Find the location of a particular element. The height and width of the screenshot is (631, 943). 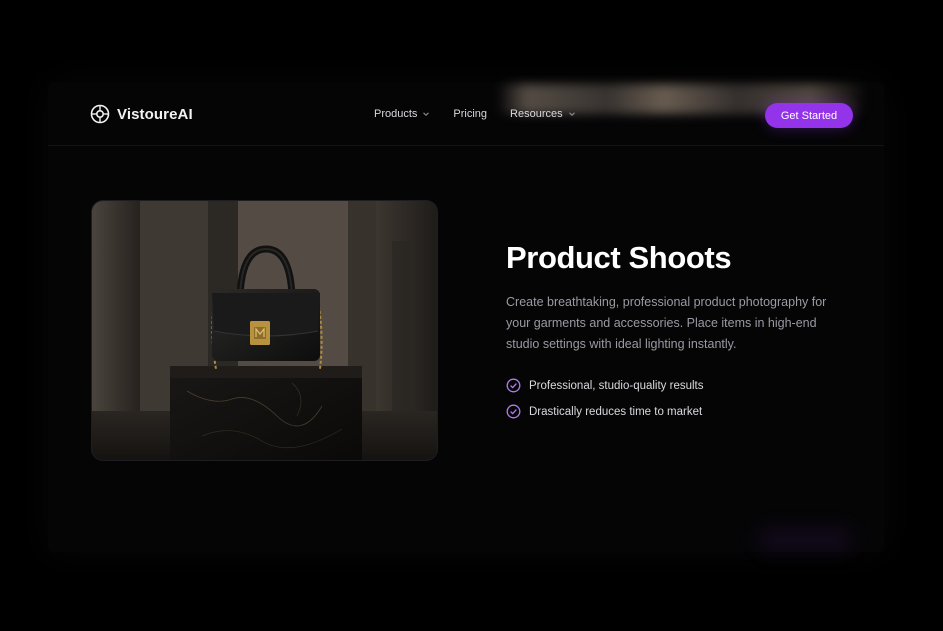

get-started-button: Get Started is located at coordinates (809, 115).